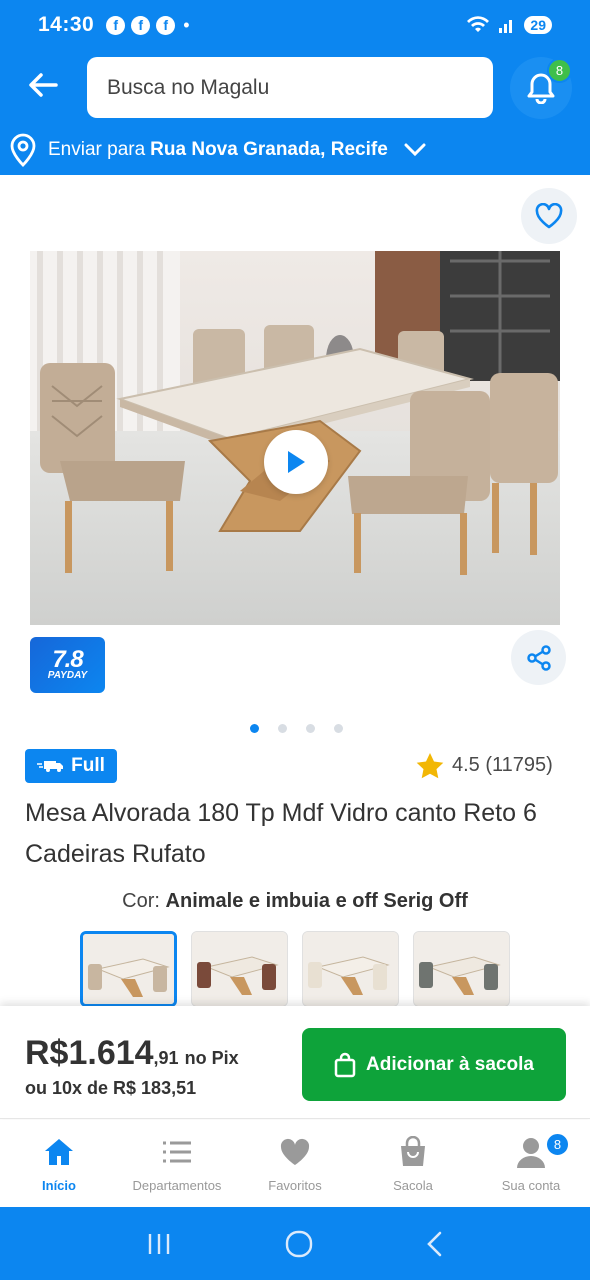 Image resolution: width=590 pixels, height=1280 pixels. Describe the element at coordinates (345, 1064) in the screenshot. I see `shopping-bag-icon` at that location.